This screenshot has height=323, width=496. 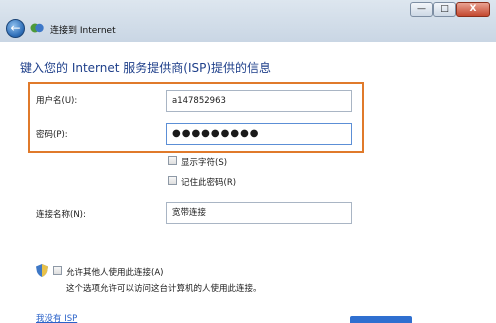 What do you see at coordinates (444, 9) in the screenshot?
I see `maximize-button: □` at bounding box center [444, 9].